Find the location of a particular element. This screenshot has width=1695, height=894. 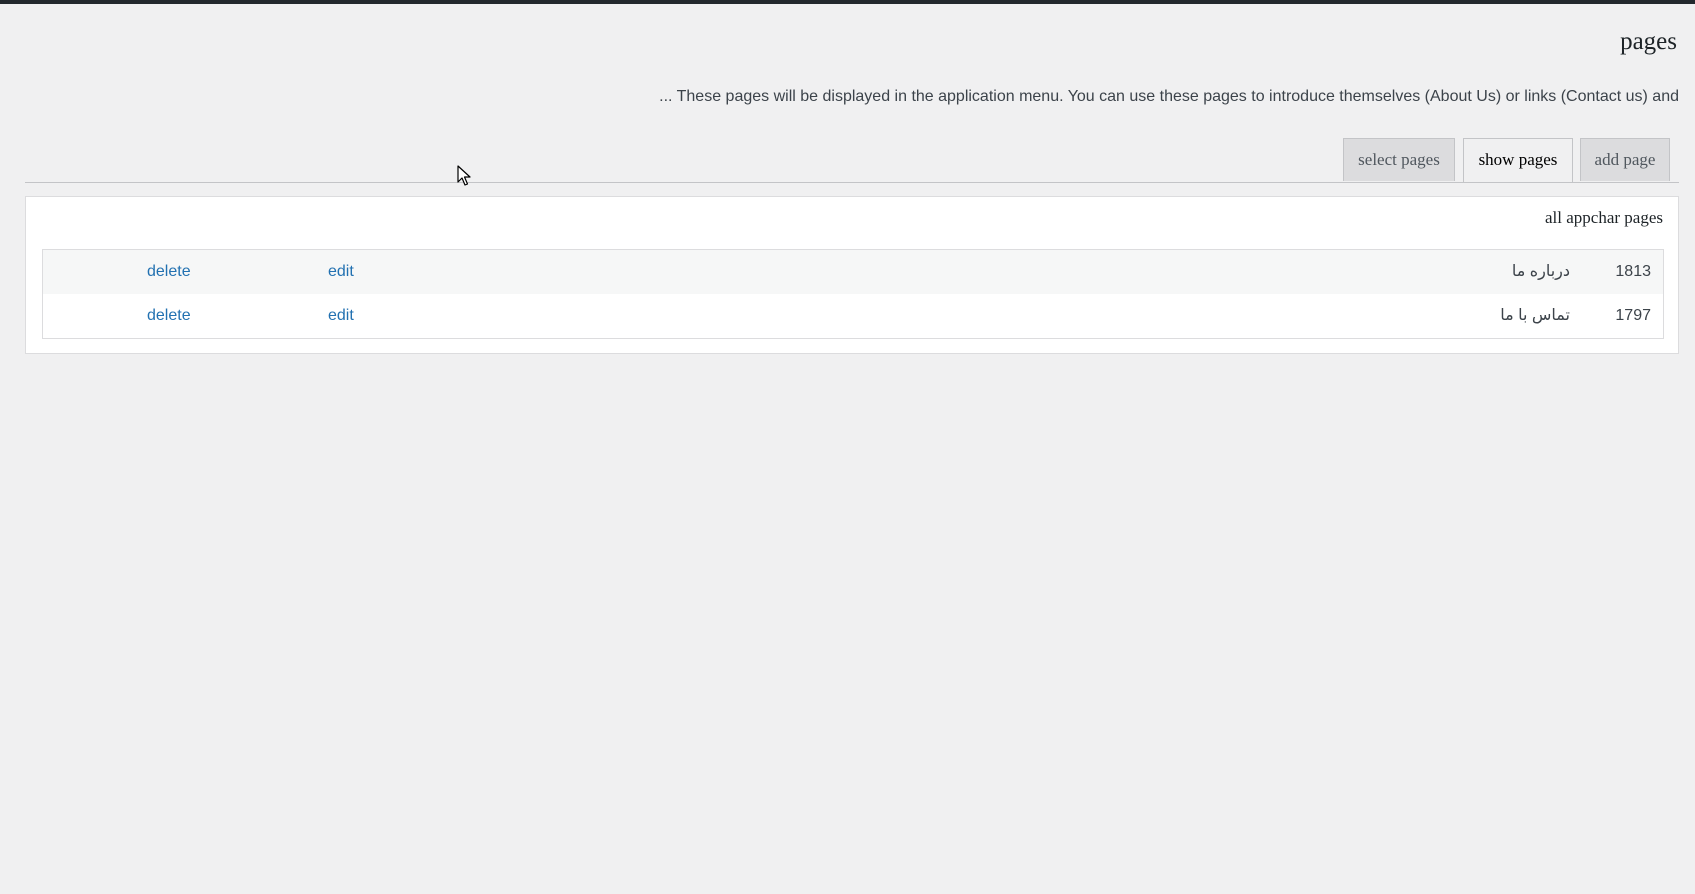

tab-bar: add page show pages select pages is located at coordinates (852, 160).